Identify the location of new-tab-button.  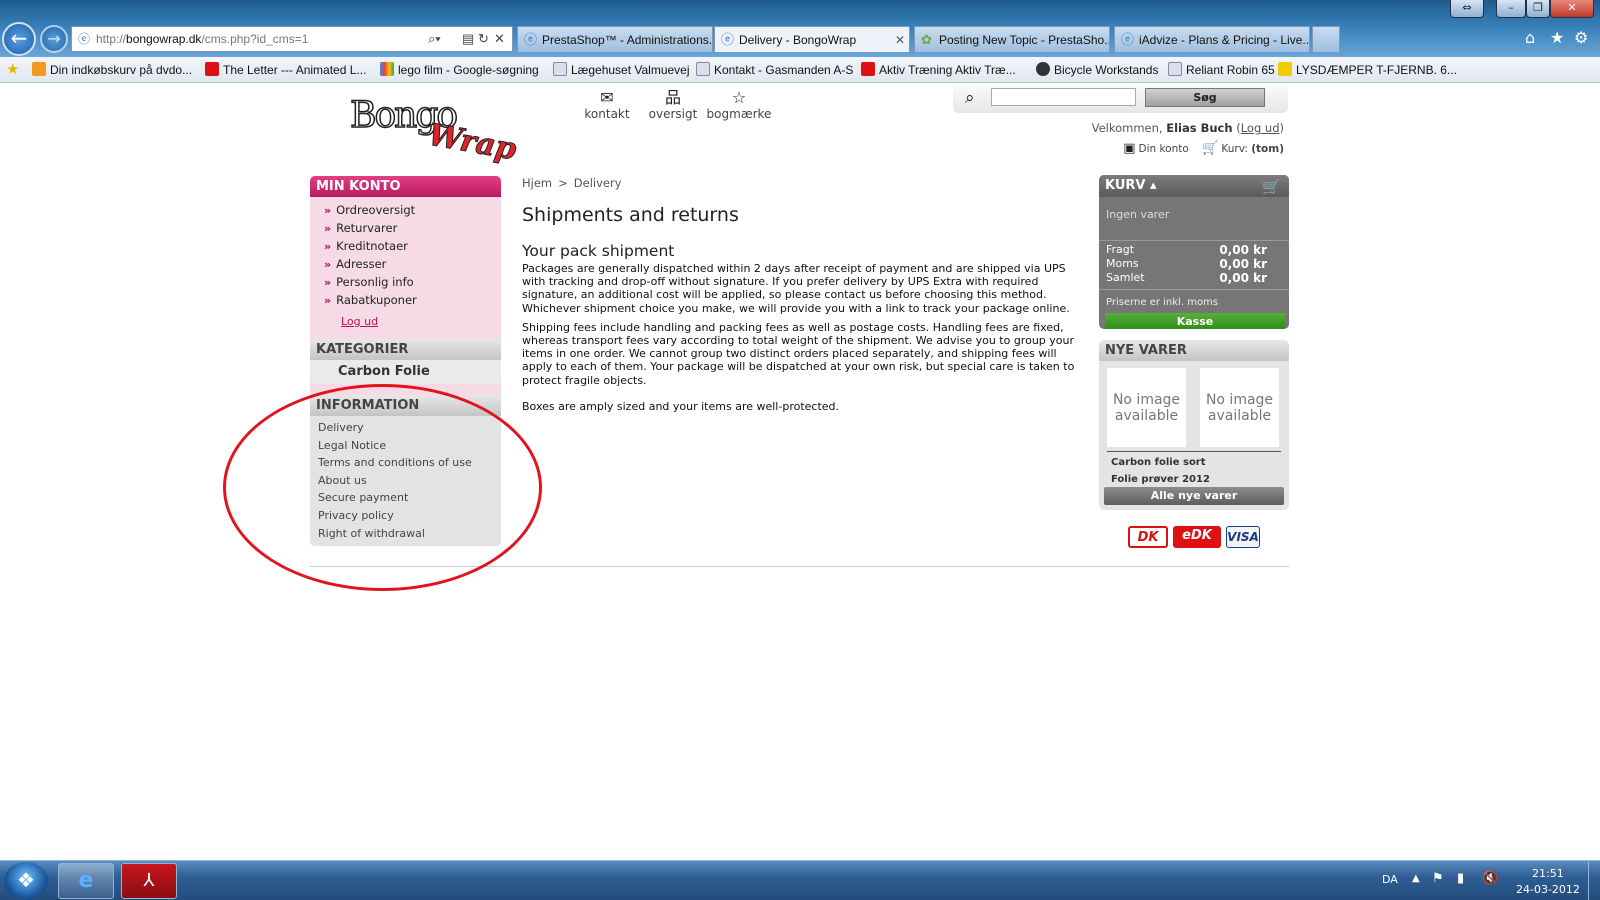
(1326, 39).